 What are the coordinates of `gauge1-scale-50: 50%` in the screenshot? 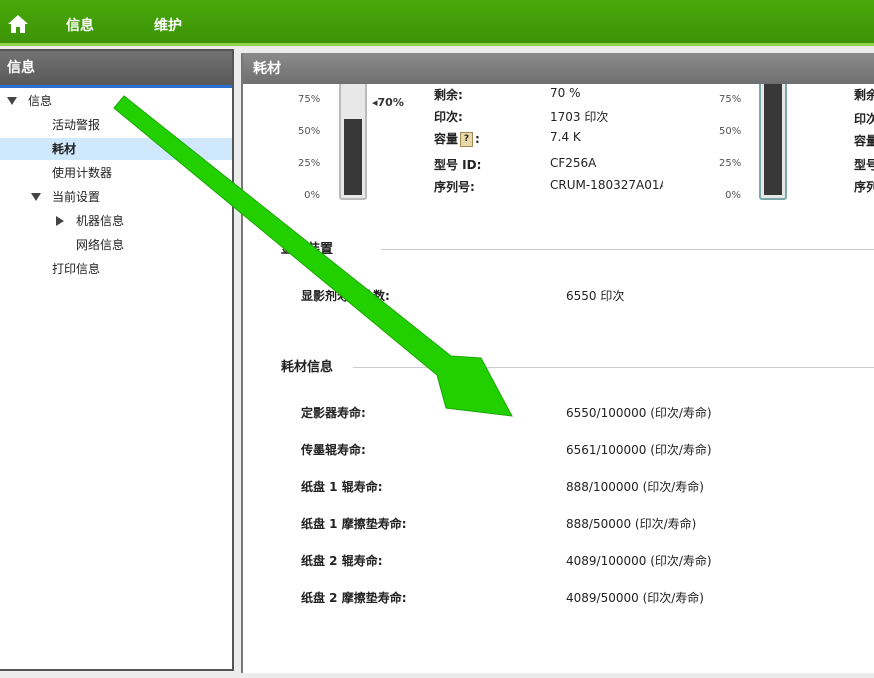 It's located at (309, 131).